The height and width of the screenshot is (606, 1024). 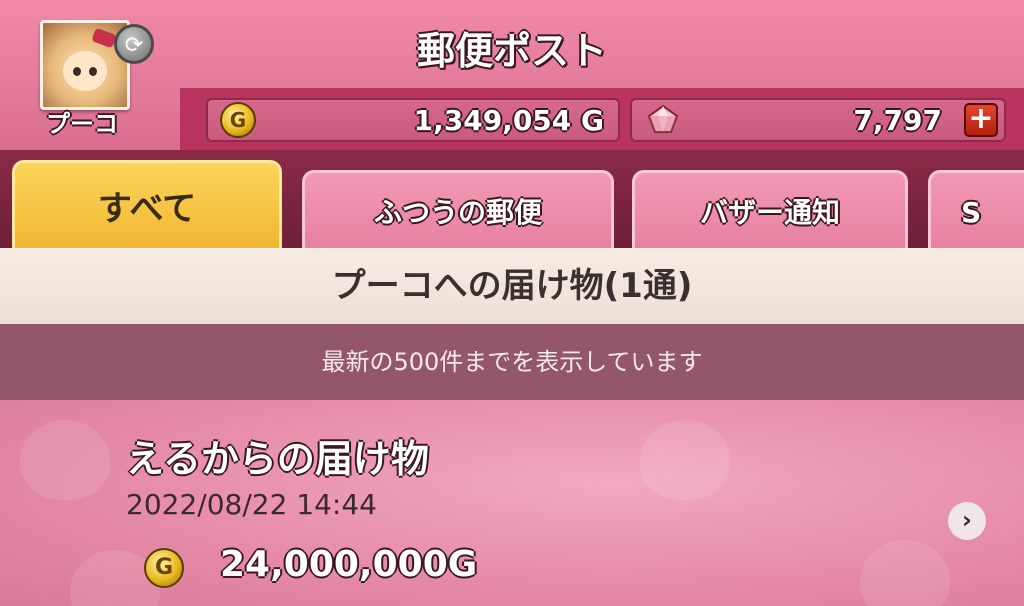 What do you see at coordinates (147, 204) in the screenshot?
I see `tab-all: すべて` at bounding box center [147, 204].